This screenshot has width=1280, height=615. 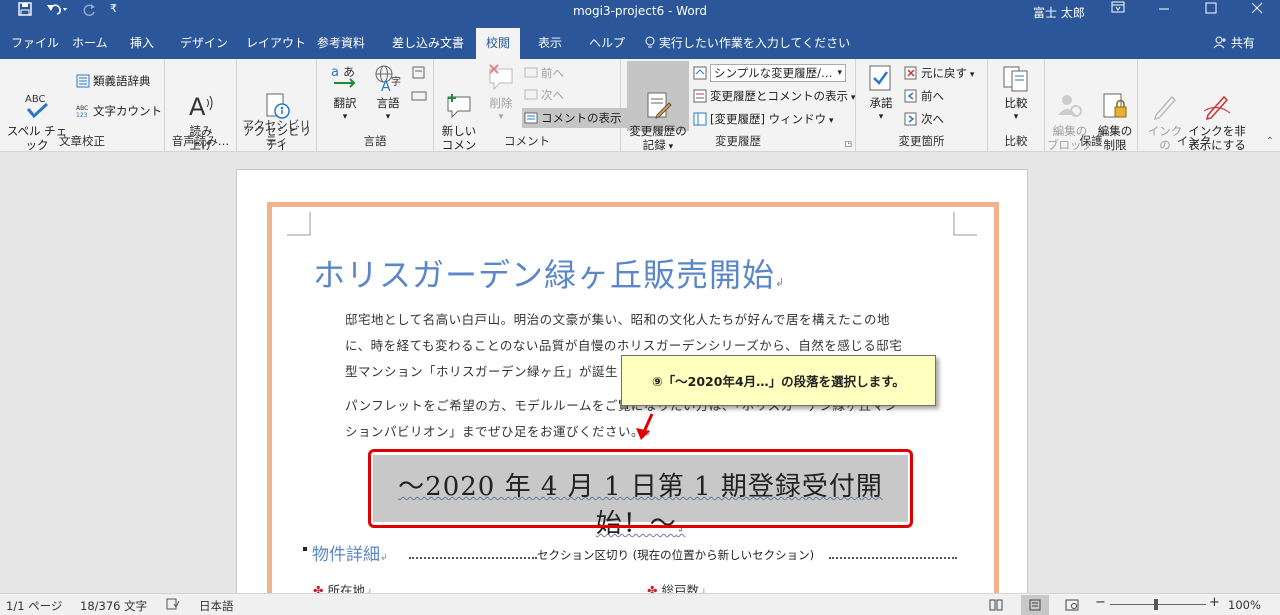 What do you see at coordinates (700, 73) in the screenshot?
I see `markup-display-icon` at bounding box center [700, 73].